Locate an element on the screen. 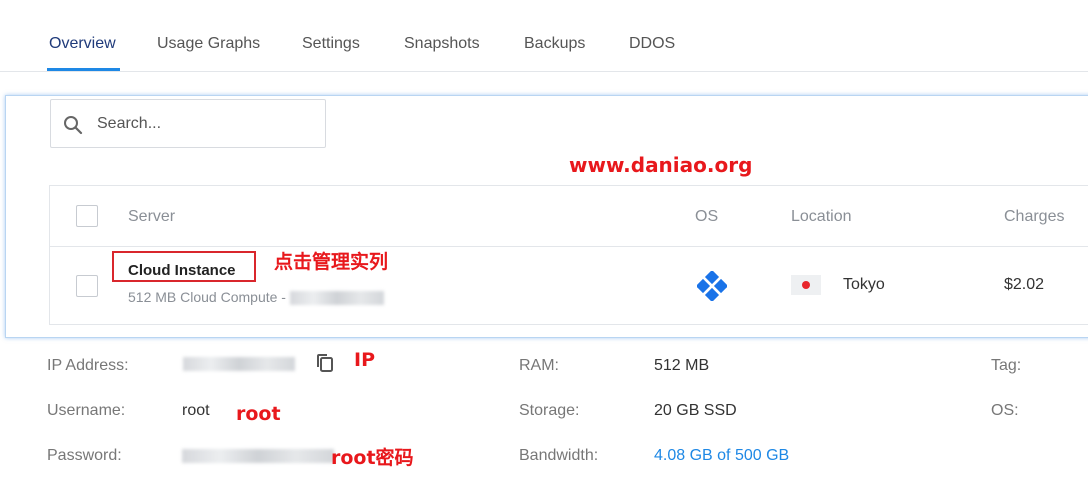 This screenshot has height=495, width=1088. search-box is located at coordinates (188, 123).